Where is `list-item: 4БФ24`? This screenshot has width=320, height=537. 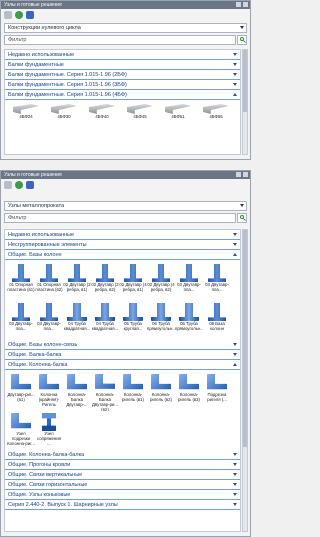
list-item: 4БФ24 is located at coordinates (26, 113).